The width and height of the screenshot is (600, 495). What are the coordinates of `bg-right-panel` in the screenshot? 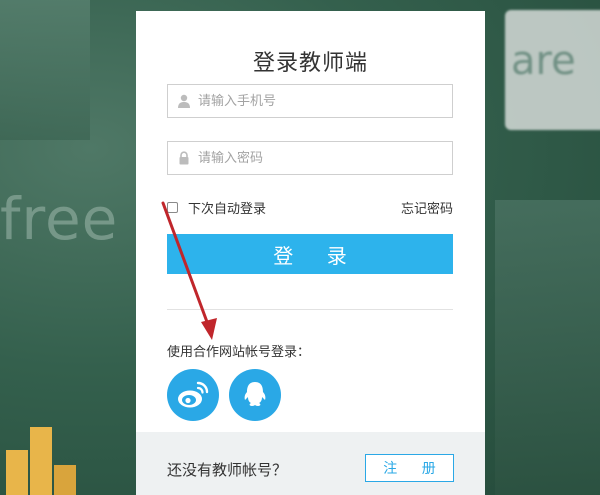 It's located at (547, 347).